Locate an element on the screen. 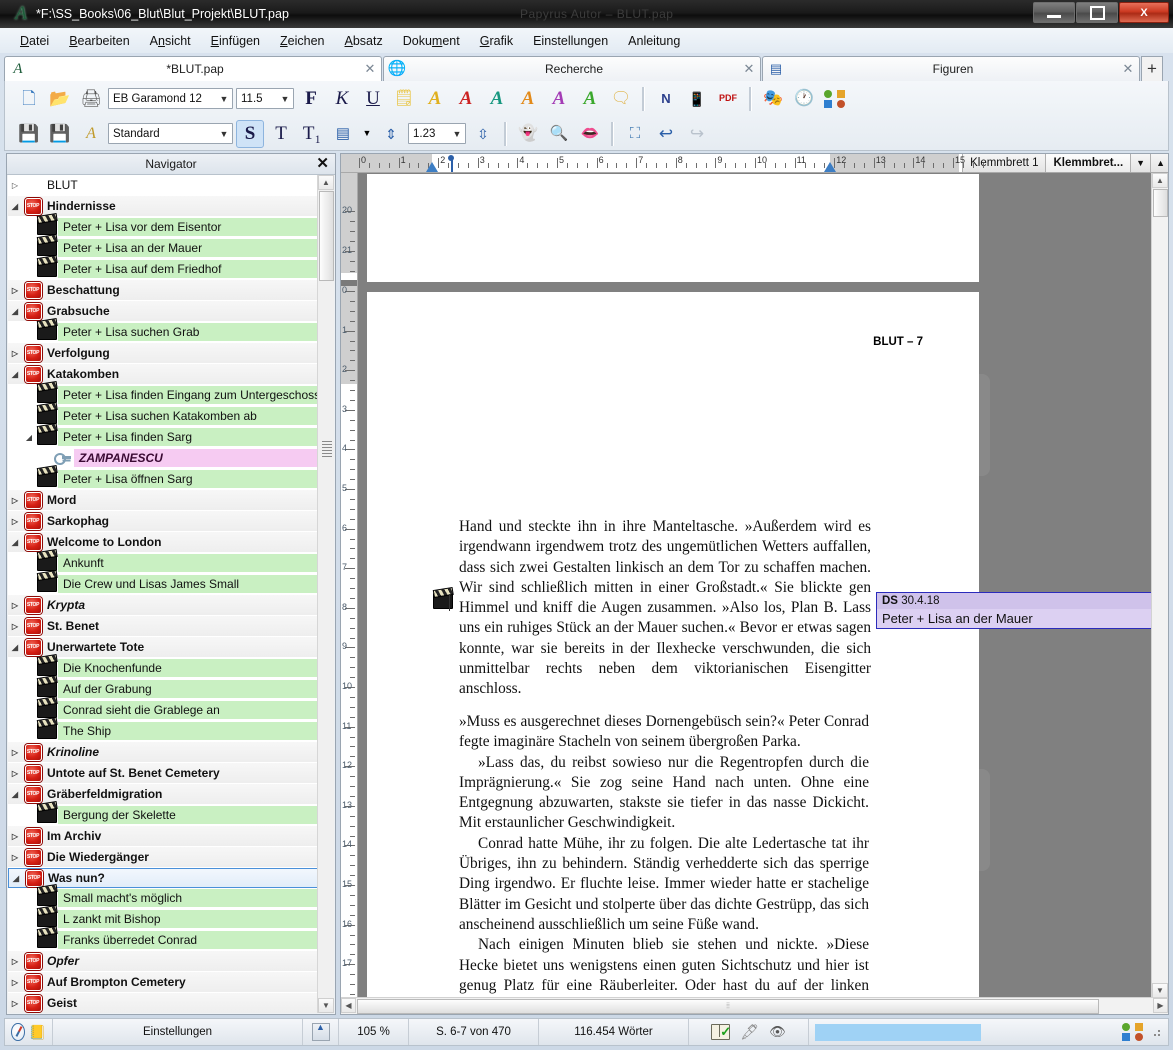 The height and width of the screenshot is (1050, 1173). tab-stop-marker is located at coordinates (451, 163).